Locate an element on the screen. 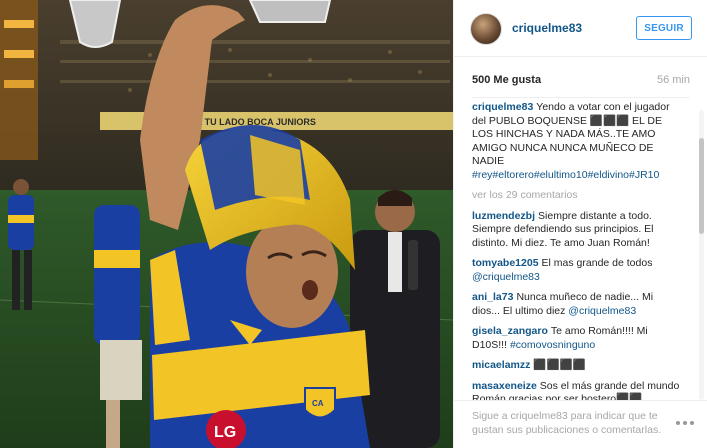  post-header: criquelme83 SEGUIR is located at coordinates (580, 28).